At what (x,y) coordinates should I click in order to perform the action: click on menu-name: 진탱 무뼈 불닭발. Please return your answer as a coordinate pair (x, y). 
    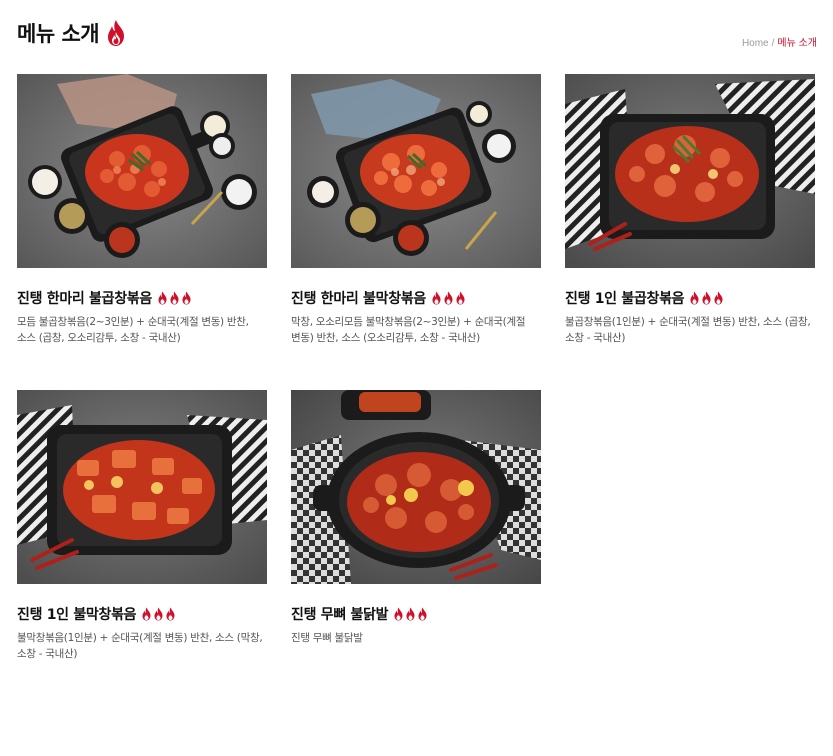
    Looking at the image, I should click on (340, 614).